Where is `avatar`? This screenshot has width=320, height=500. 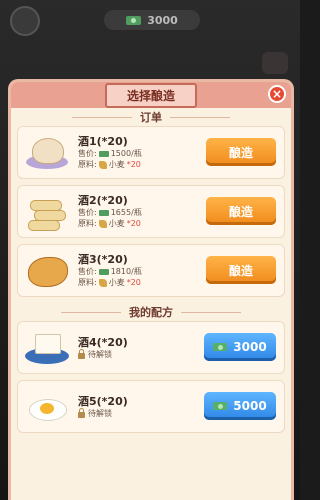 avatar is located at coordinates (25, 21).